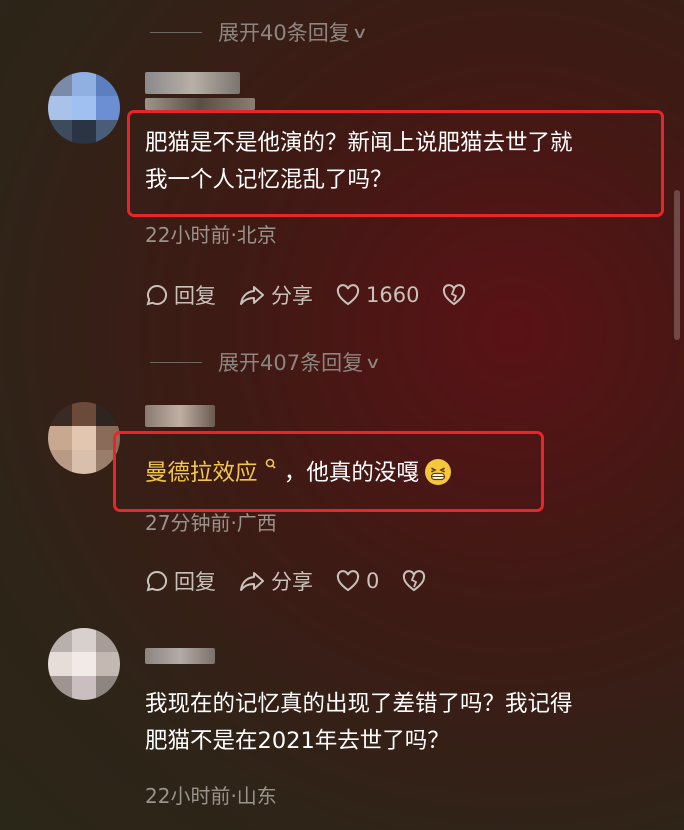 The height and width of the screenshot is (830, 684). Describe the element at coordinates (211, 796) in the screenshot. I see `comment-meta: 22小时前·山东` at that location.